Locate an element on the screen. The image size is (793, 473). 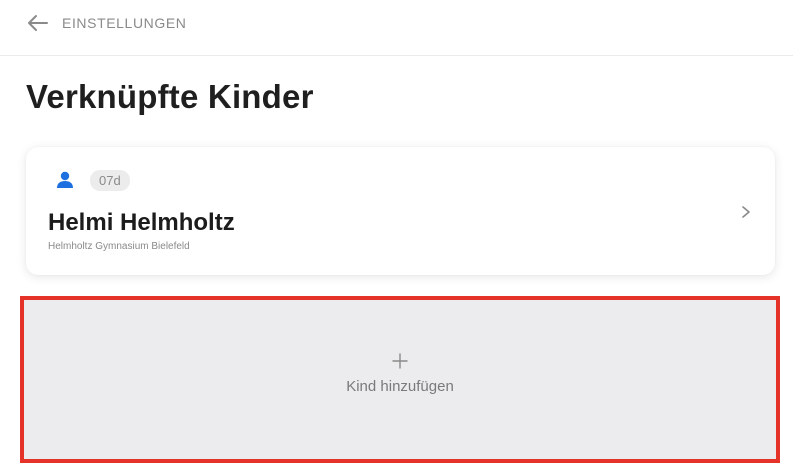
plus-icon is located at coordinates (400, 361).